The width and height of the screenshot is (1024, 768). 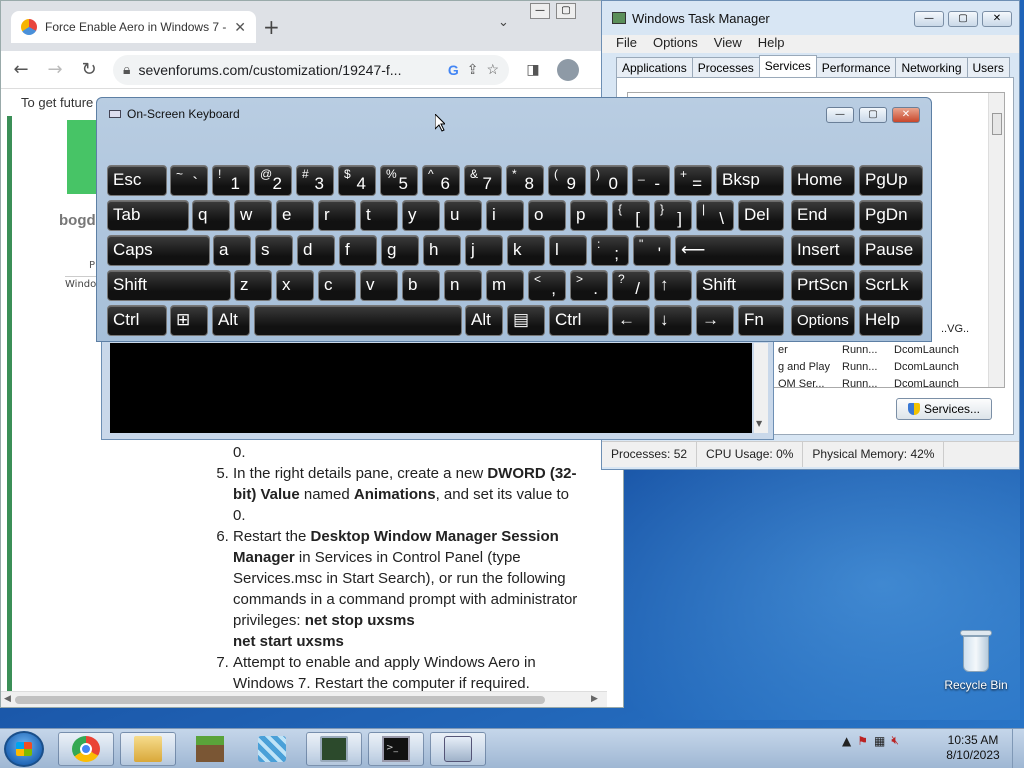 What do you see at coordinates (253, 215) in the screenshot?
I see `osk-key-w: w` at bounding box center [253, 215].